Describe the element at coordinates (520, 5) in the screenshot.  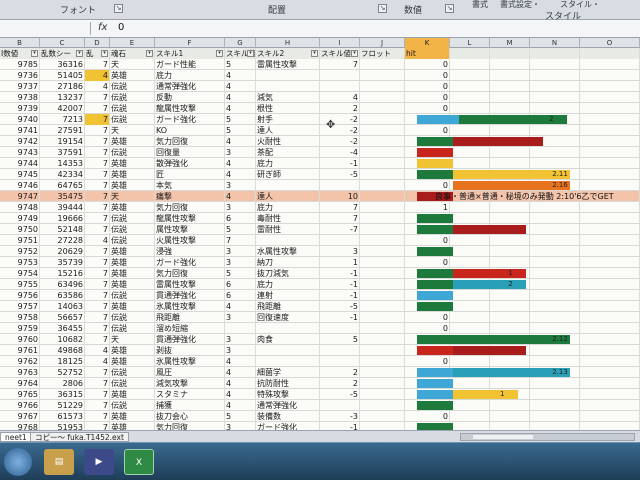
I see `cell-style-button: 書式設定・` at that location.